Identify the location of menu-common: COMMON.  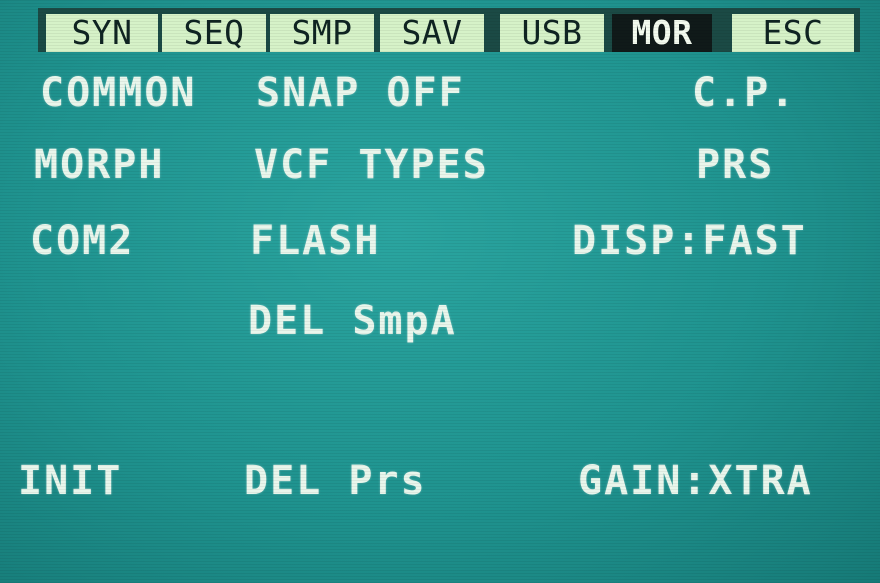
(118, 93).